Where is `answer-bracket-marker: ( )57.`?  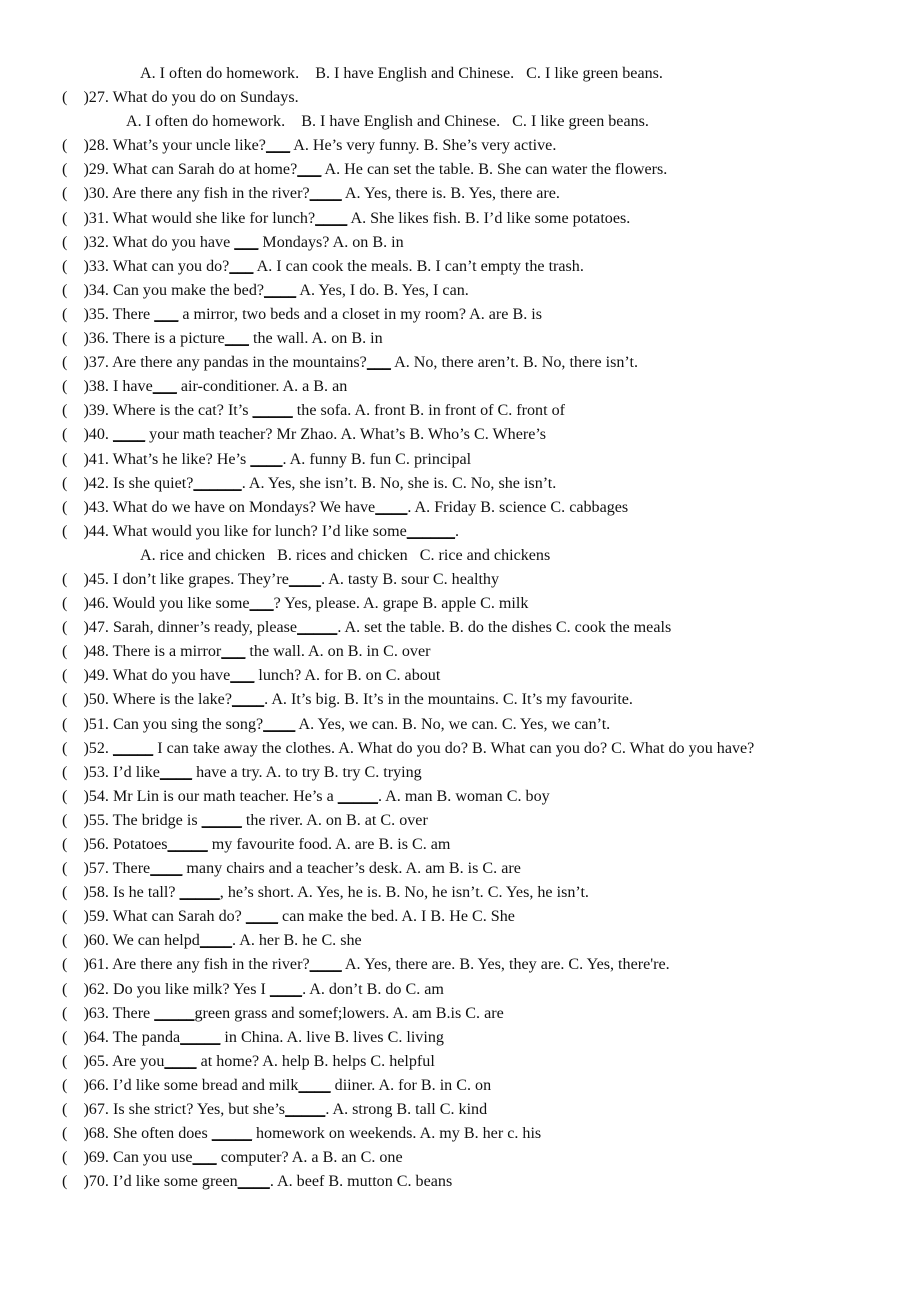 answer-bracket-marker: ( )57. is located at coordinates (85, 868).